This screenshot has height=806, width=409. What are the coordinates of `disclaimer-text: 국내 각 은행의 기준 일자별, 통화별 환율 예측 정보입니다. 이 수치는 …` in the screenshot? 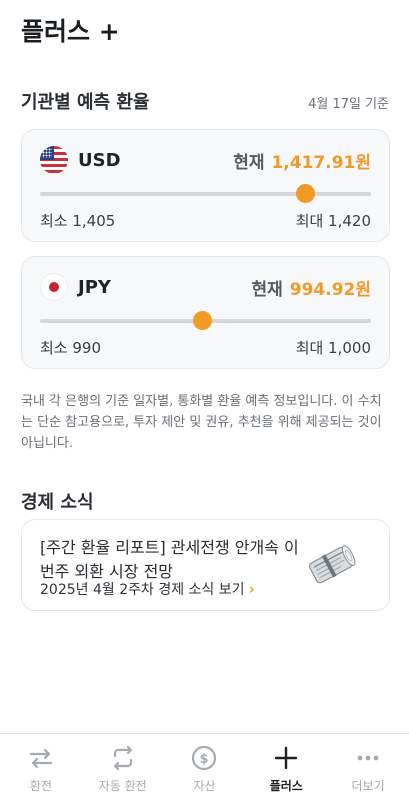 It's located at (201, 422).